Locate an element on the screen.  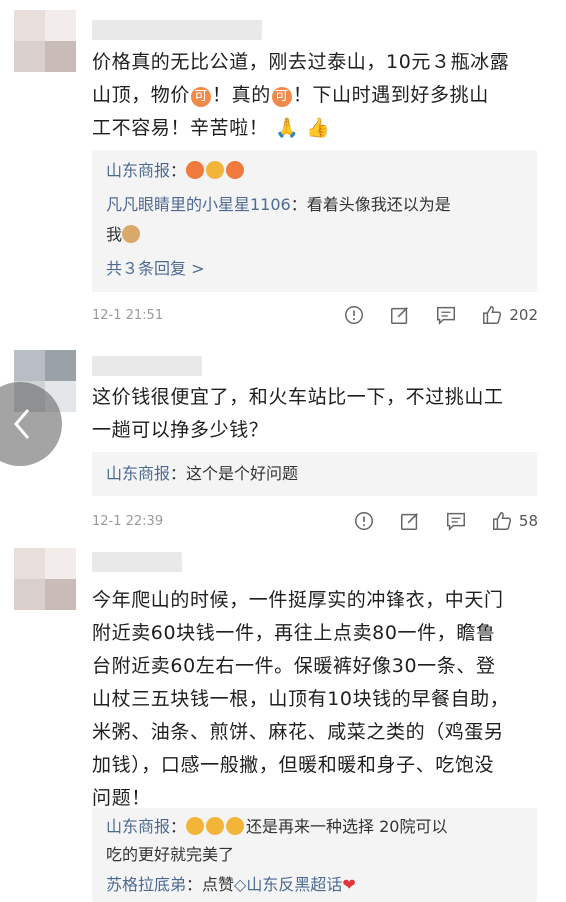
comment-line: 附近卖60块钱一件，再往上点卖80一件，瞻鲁 is located at coordinates (294, 633).